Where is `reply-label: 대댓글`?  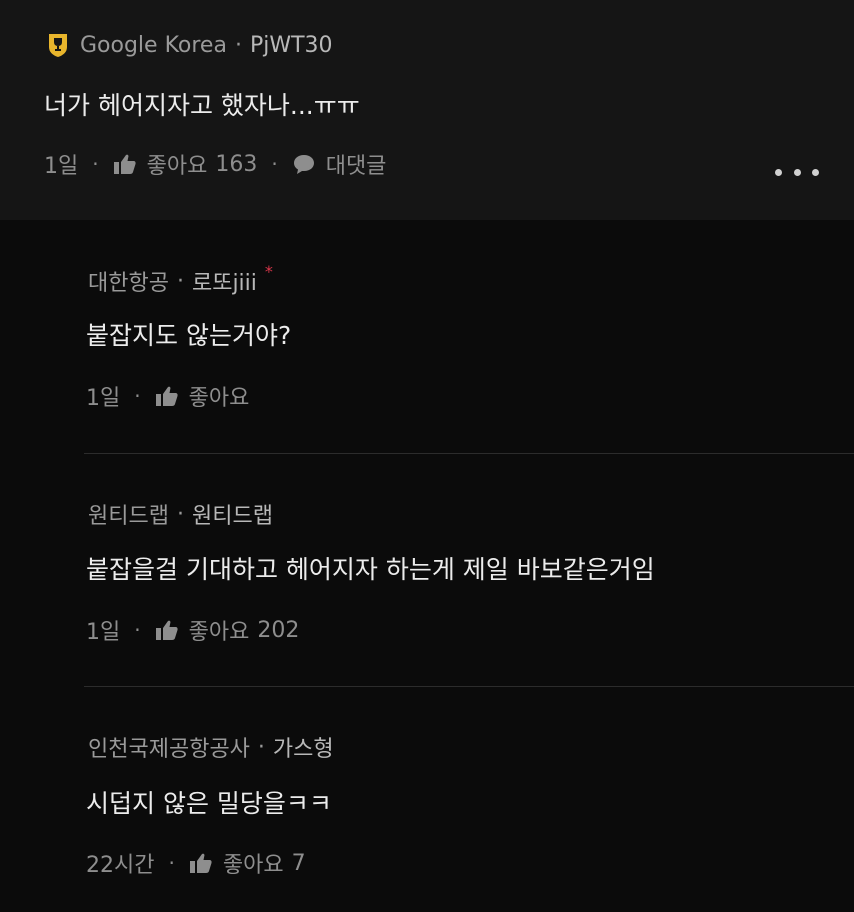
reply-label: 대댓글 is located at coordinates (356, 164).